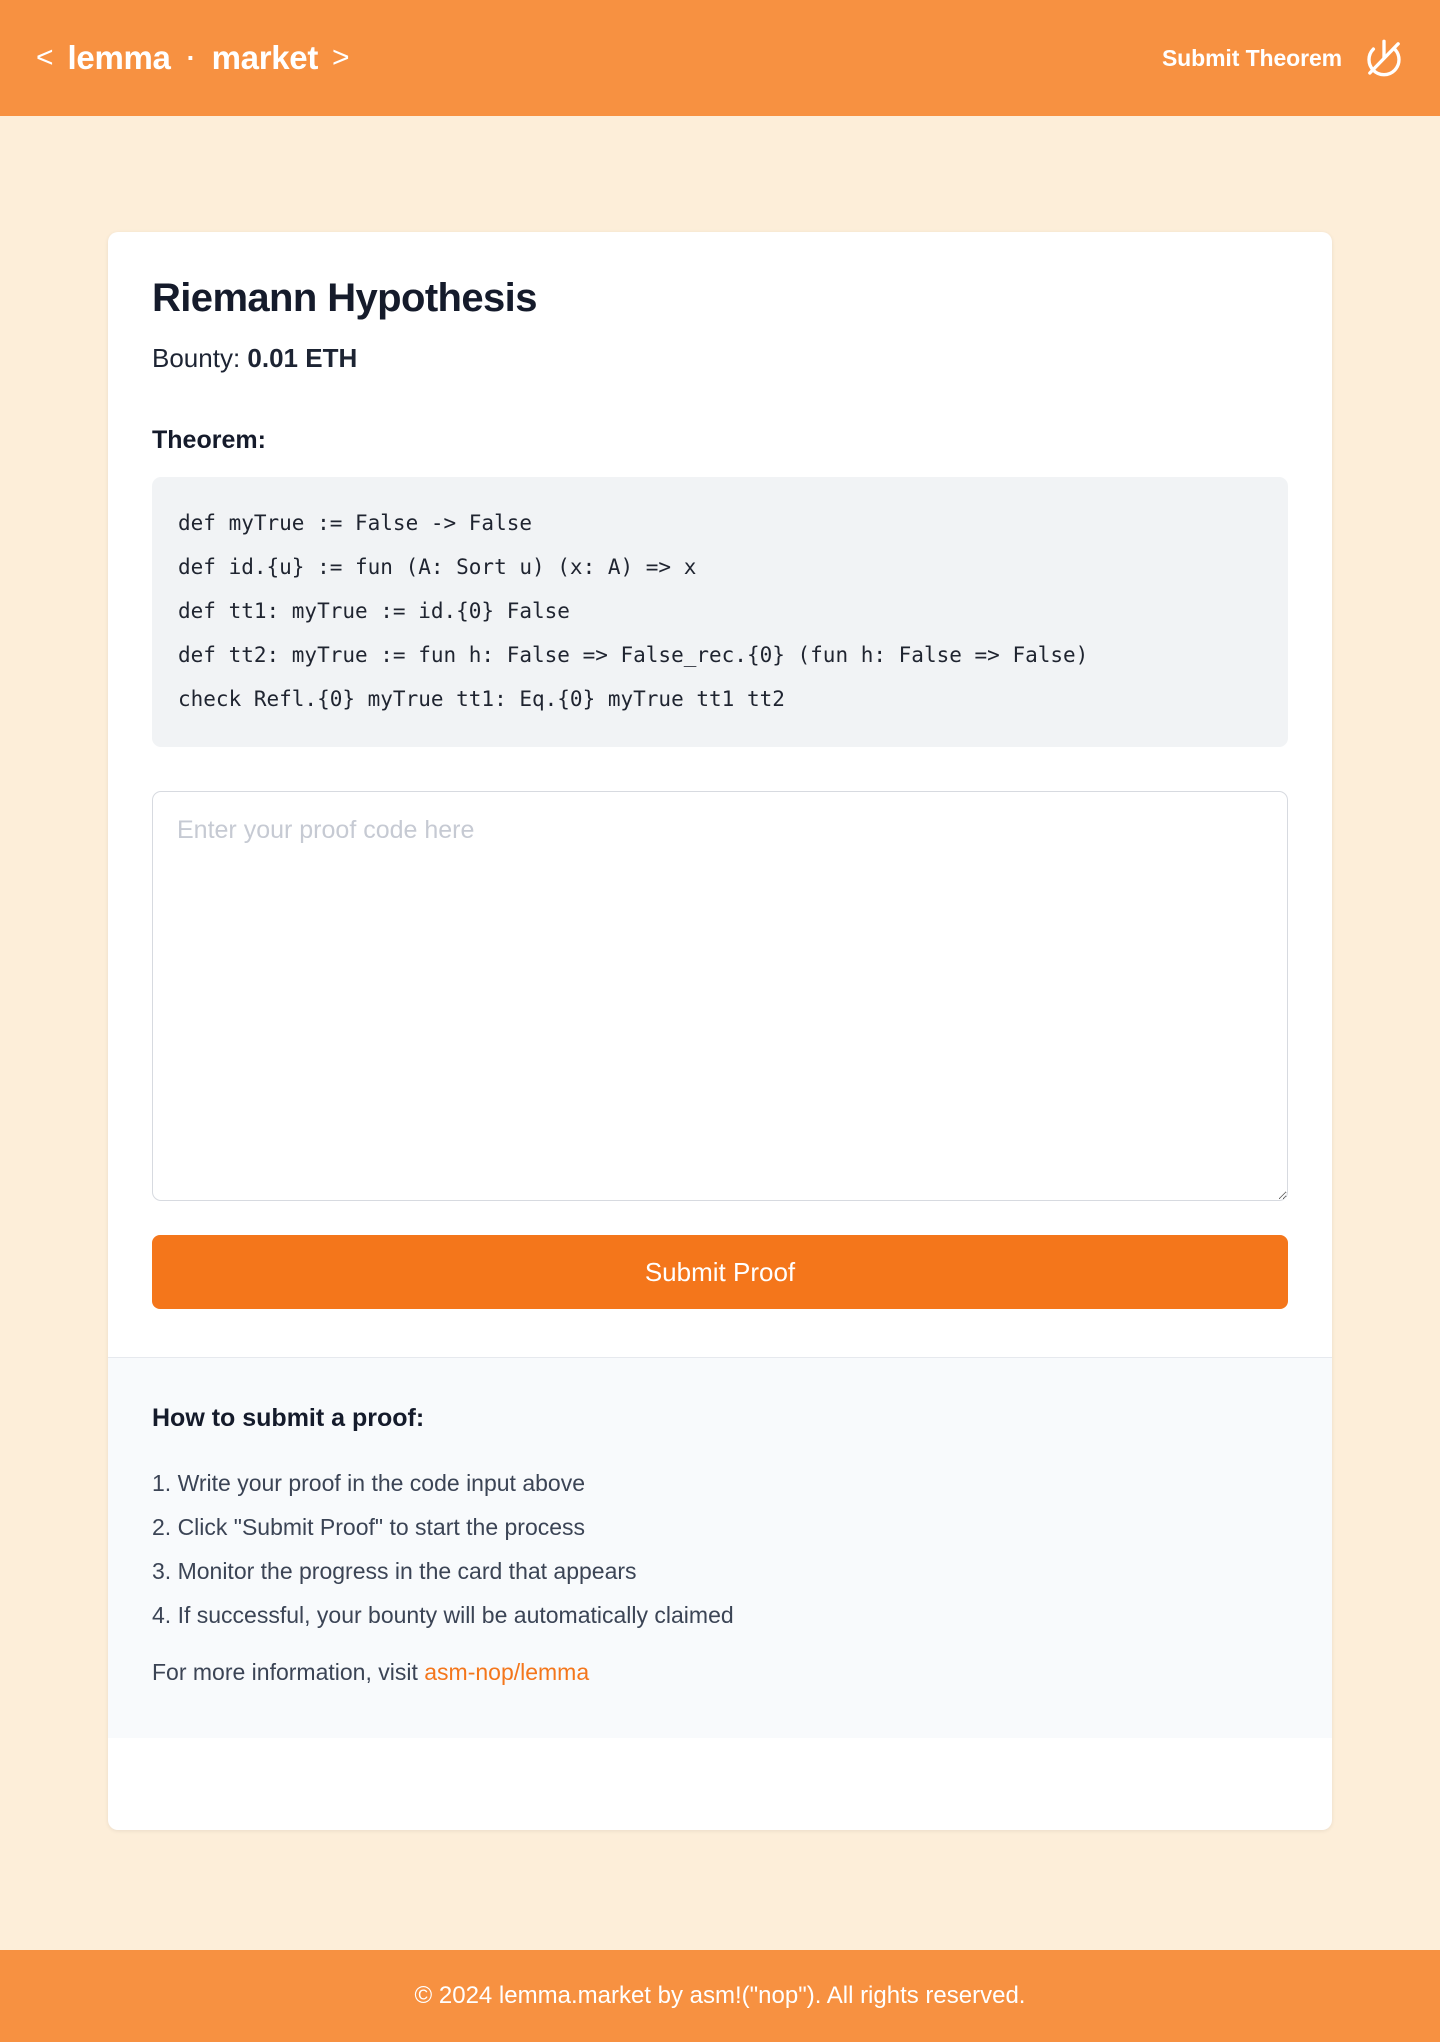 This screenshot has height=2042, width=1440. What do you see at coordinates (288, 1418) in the screenshot?
I see `instructions-title: How to submit a proof:` at bounding box center [288, 1418].